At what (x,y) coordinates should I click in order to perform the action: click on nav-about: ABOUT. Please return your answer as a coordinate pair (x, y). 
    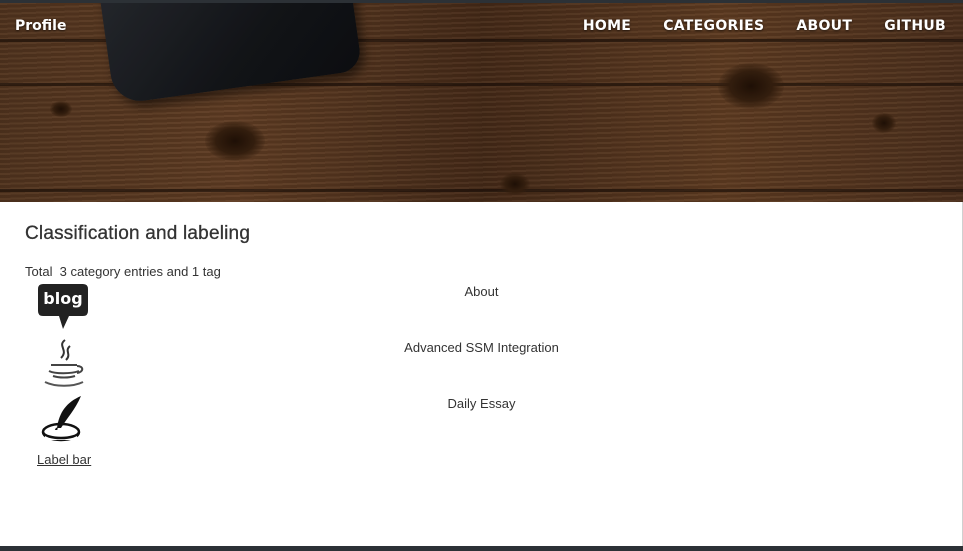
    Looking at the image, I should click on (824, 26).